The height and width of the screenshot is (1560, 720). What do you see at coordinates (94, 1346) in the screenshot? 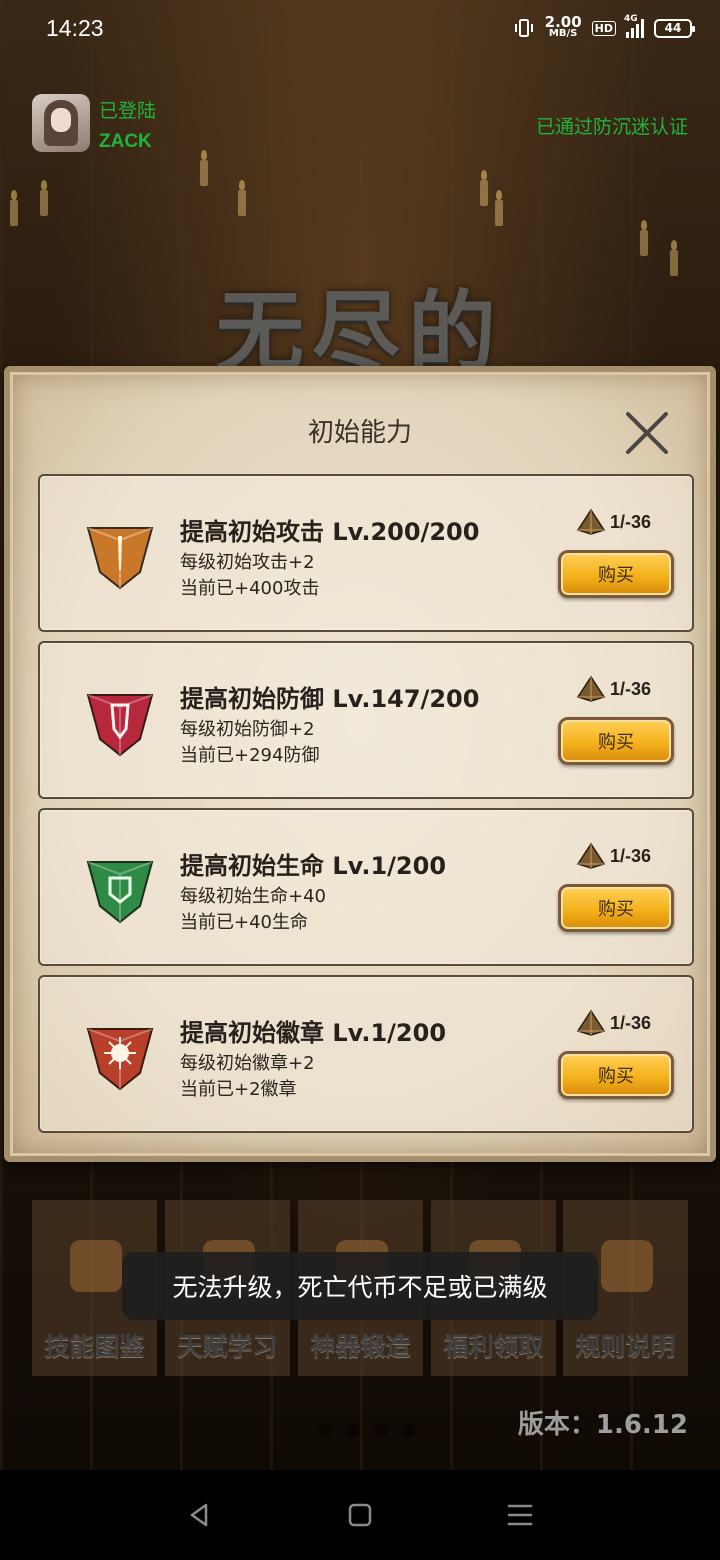
I see `menu-item-label: 技能图鉴` at bounding box center [94, 1346].